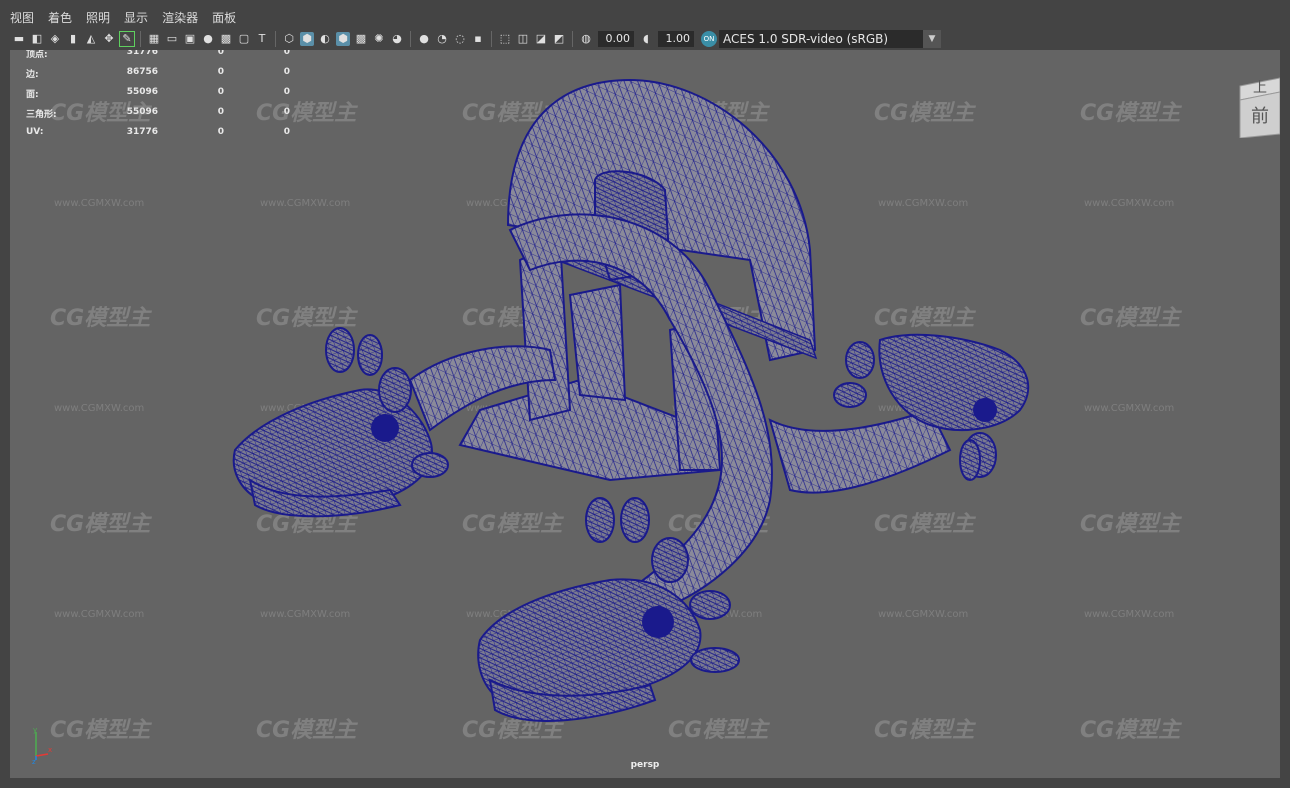 The width and height of the screenshot is (1290, 788). I want to click on xray-joints-icon: ◩, so click(559, 39).